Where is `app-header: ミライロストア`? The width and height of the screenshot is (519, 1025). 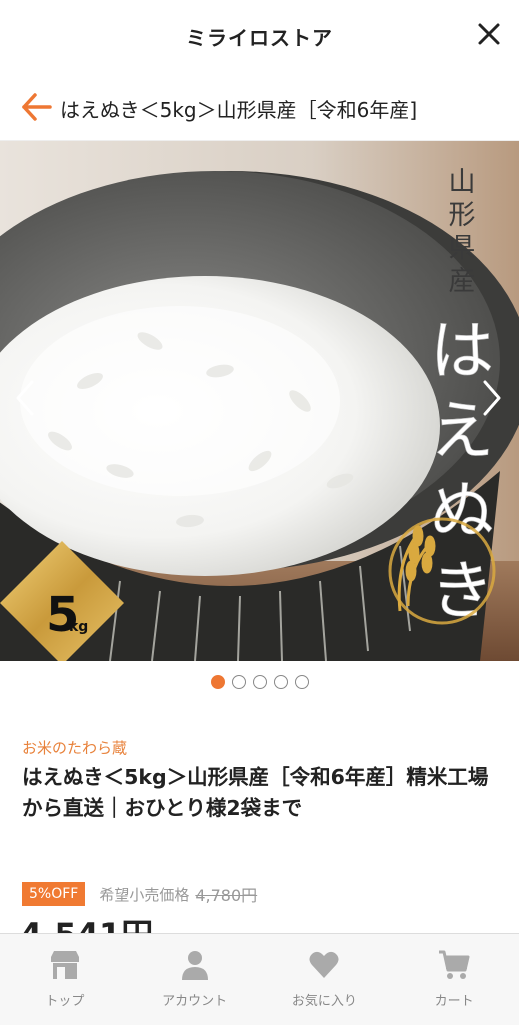 app-header: ミライロストア is located at coordinates (259, 37).